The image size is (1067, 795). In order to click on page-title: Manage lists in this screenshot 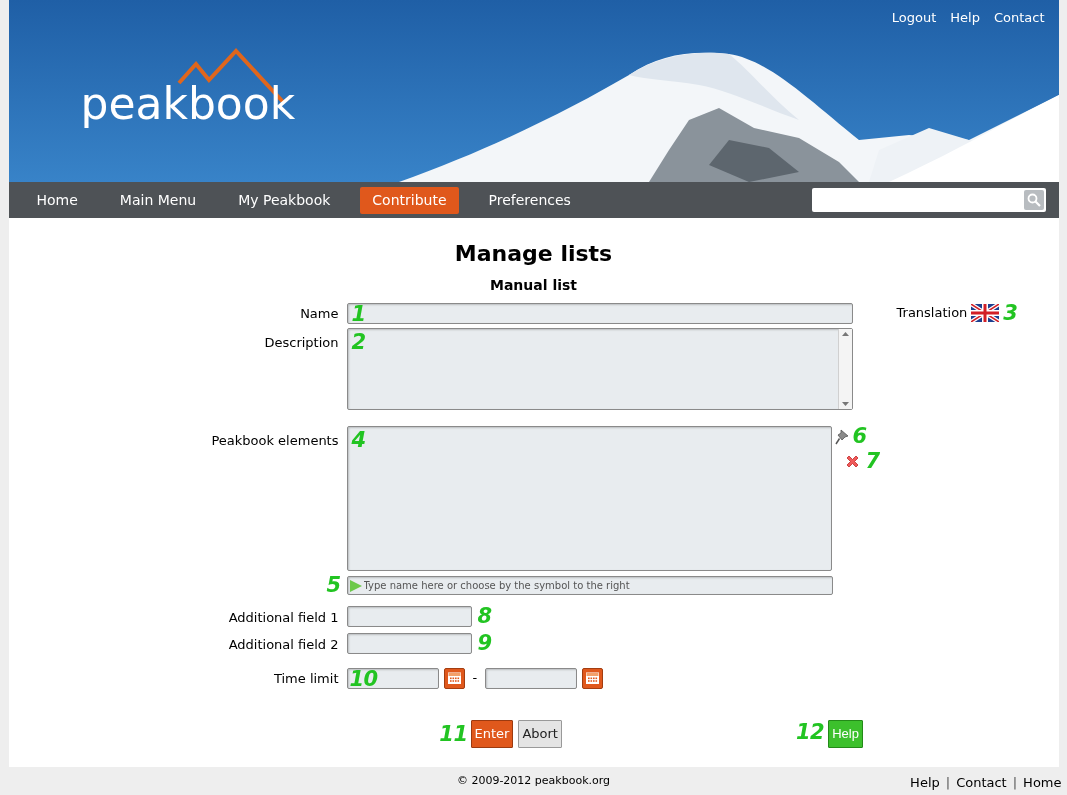, I will do `click(533, 254)`.